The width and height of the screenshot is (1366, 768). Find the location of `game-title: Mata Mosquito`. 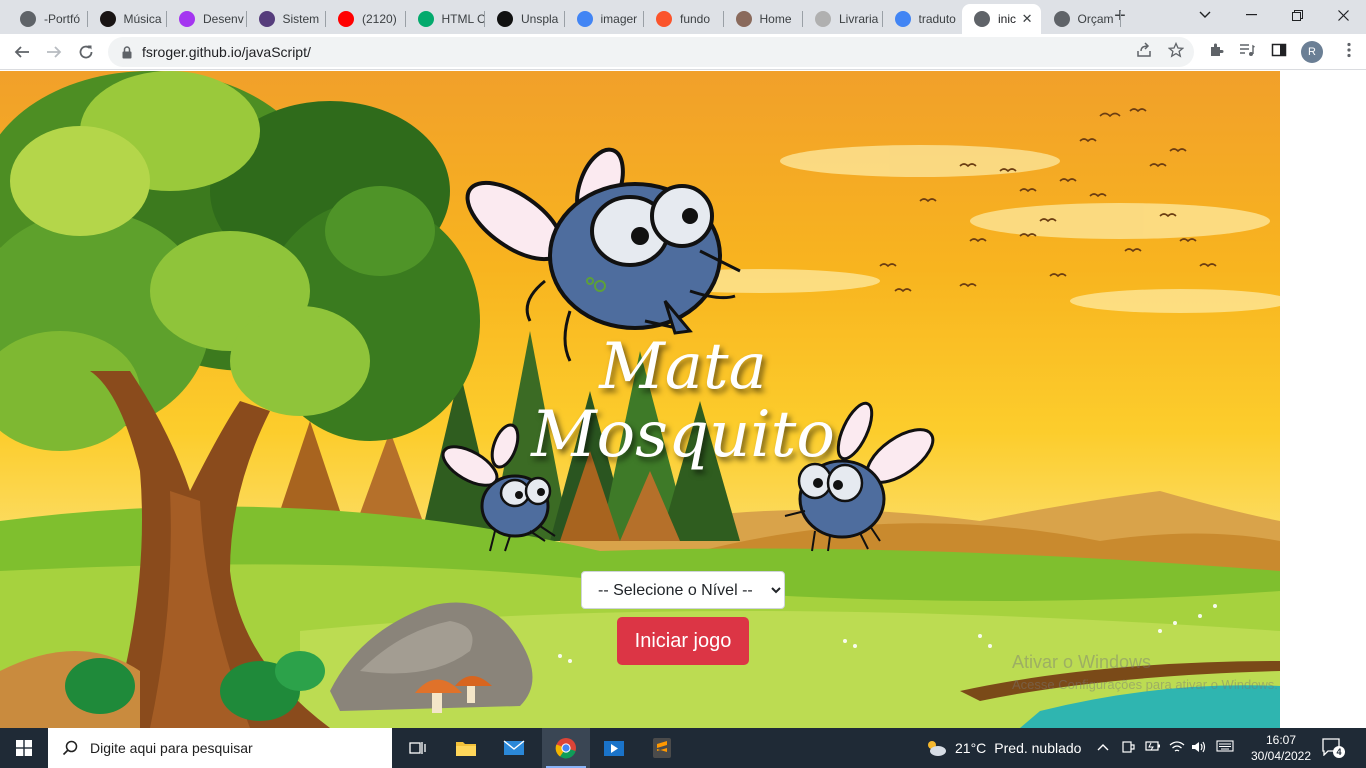

game-title: Mata Mosquito is located at coordinates (683, 401).